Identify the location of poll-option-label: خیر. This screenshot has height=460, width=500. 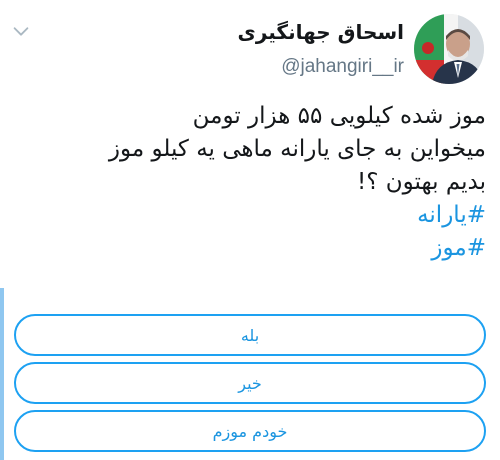
(250, 383).